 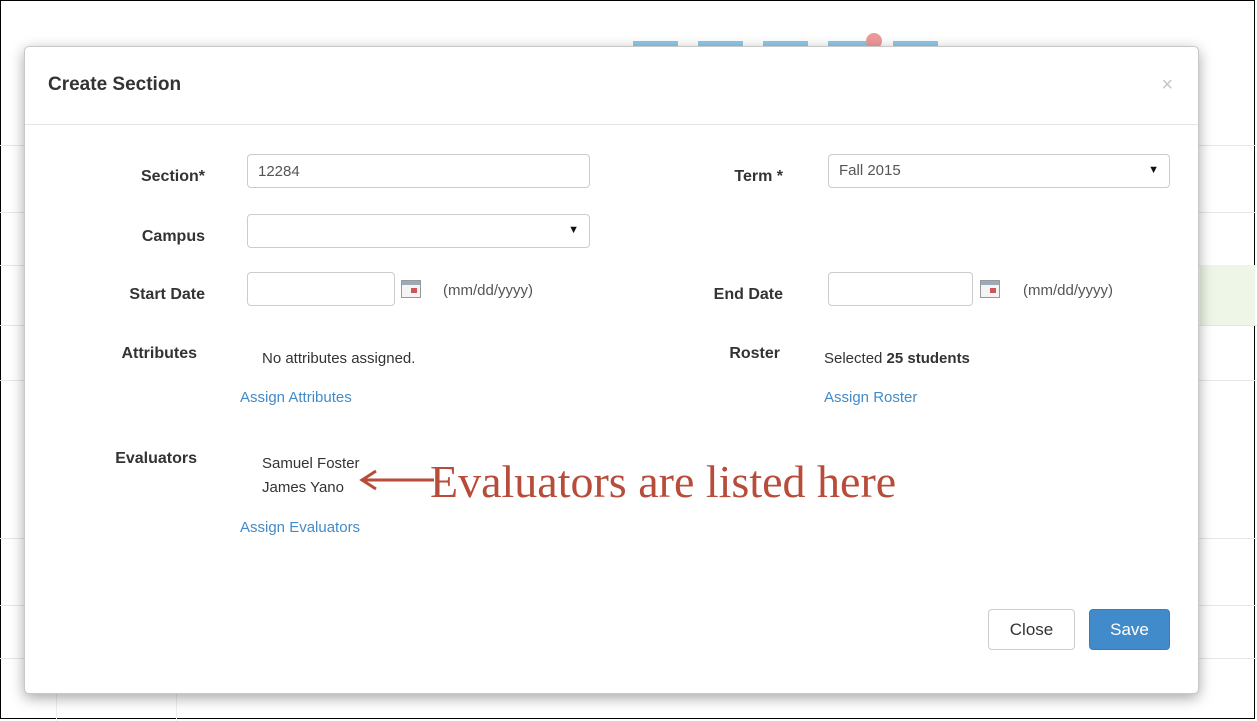 What do you see at coordinates (870, 170) in the screenshot?
I see `term-selected-value: Fall 2015` at bounding box center [870, 170].